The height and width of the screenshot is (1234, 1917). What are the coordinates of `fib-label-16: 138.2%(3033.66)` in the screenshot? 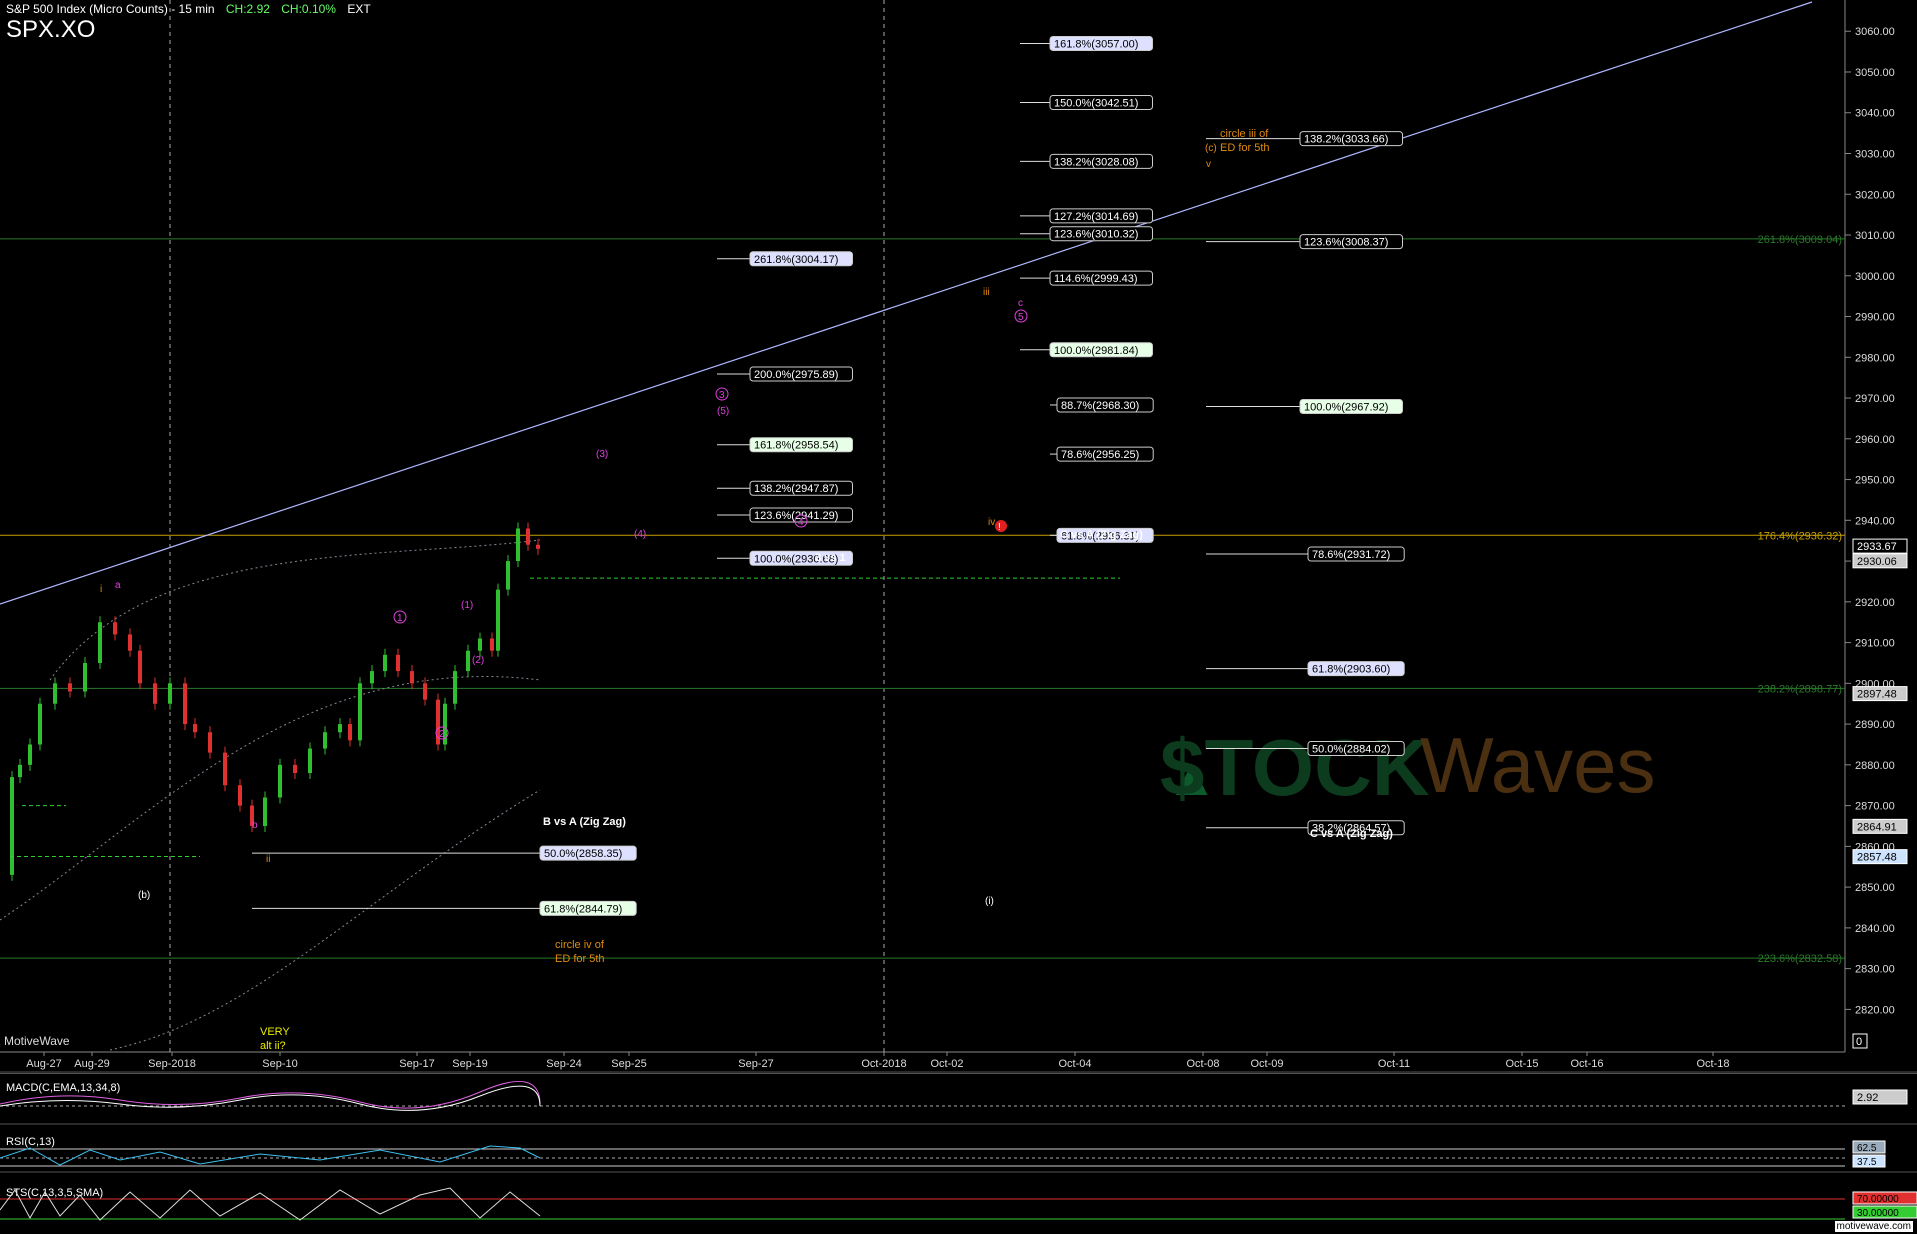 It's located at (1346, 140).